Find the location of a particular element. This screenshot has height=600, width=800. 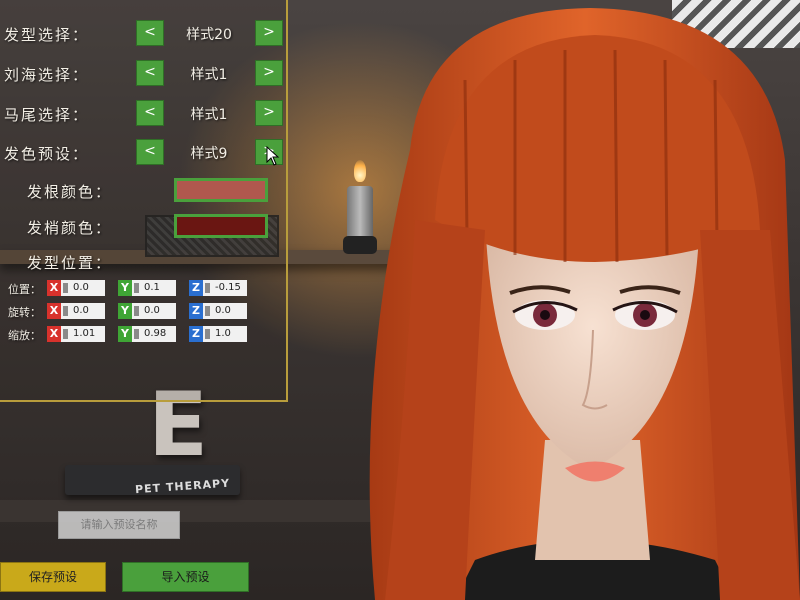

tip-color-picker is located at coordinates (221, 226).